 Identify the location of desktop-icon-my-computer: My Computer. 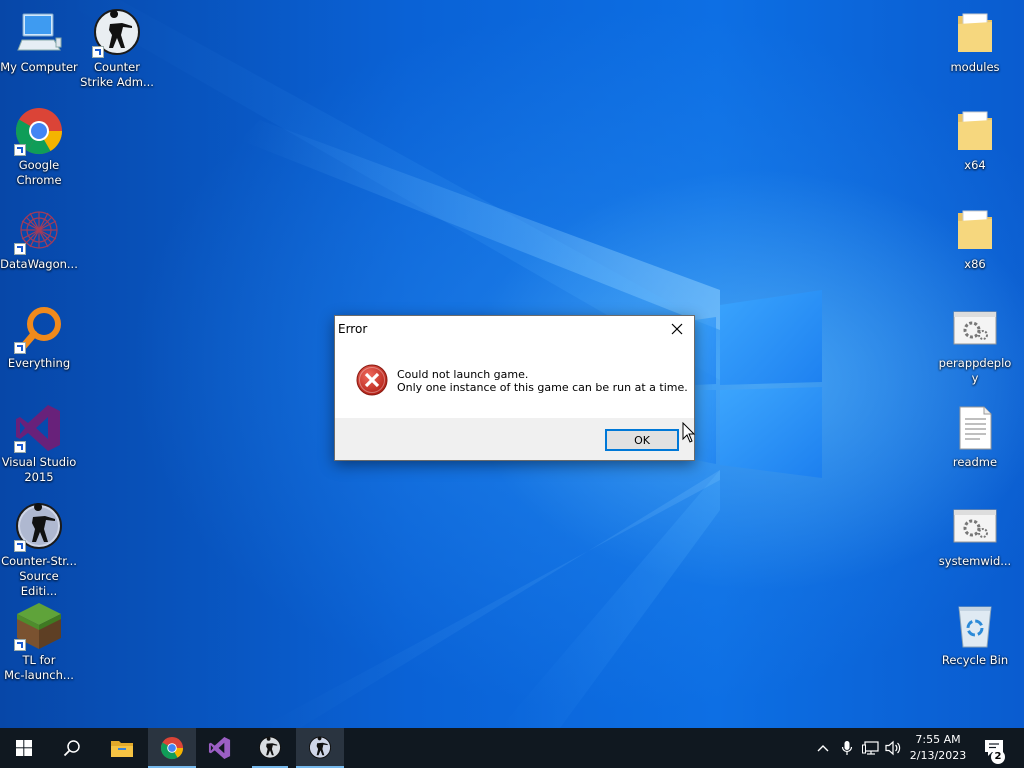
(39, 41).